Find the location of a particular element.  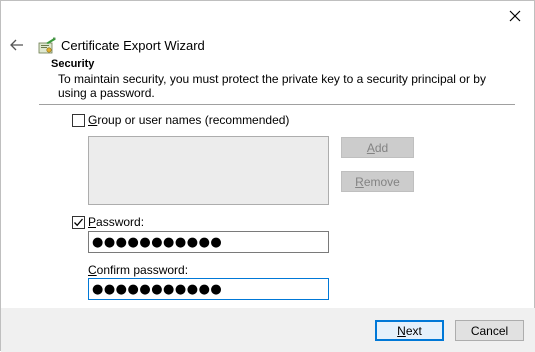

confirm-password-label: Confirm password: is located at coordinates (138, 270).